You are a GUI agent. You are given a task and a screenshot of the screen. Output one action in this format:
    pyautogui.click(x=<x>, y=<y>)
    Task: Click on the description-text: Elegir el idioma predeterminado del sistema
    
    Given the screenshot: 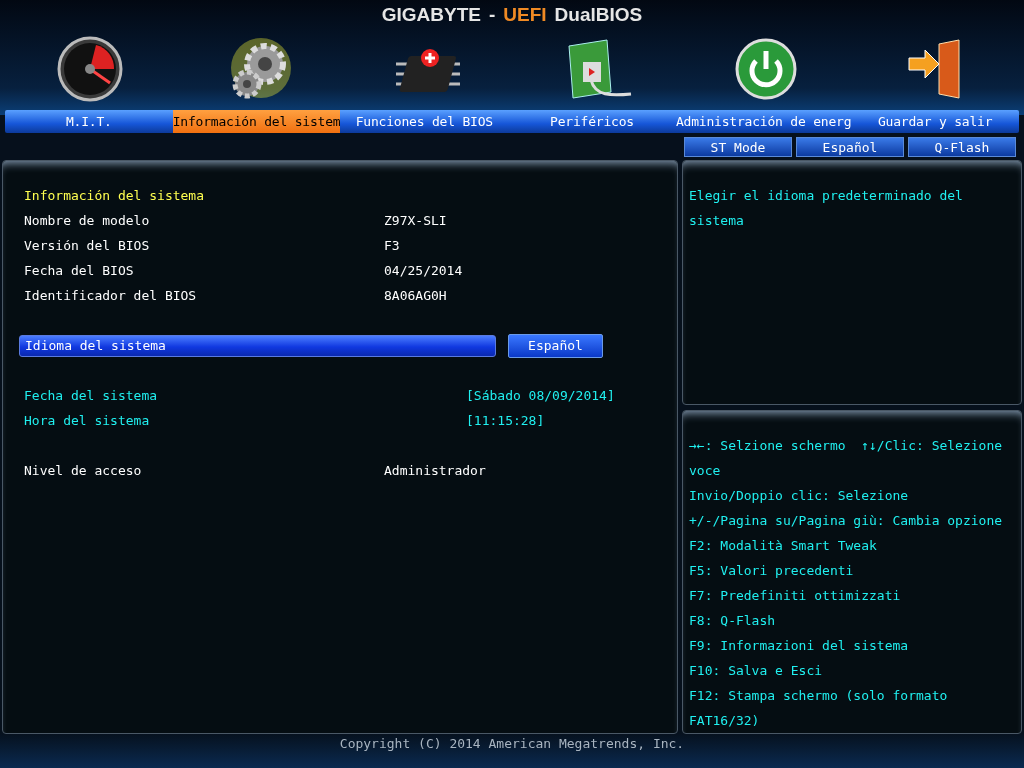 What is the action you would take?
    pyautogui.click(x=826, y=208)
    